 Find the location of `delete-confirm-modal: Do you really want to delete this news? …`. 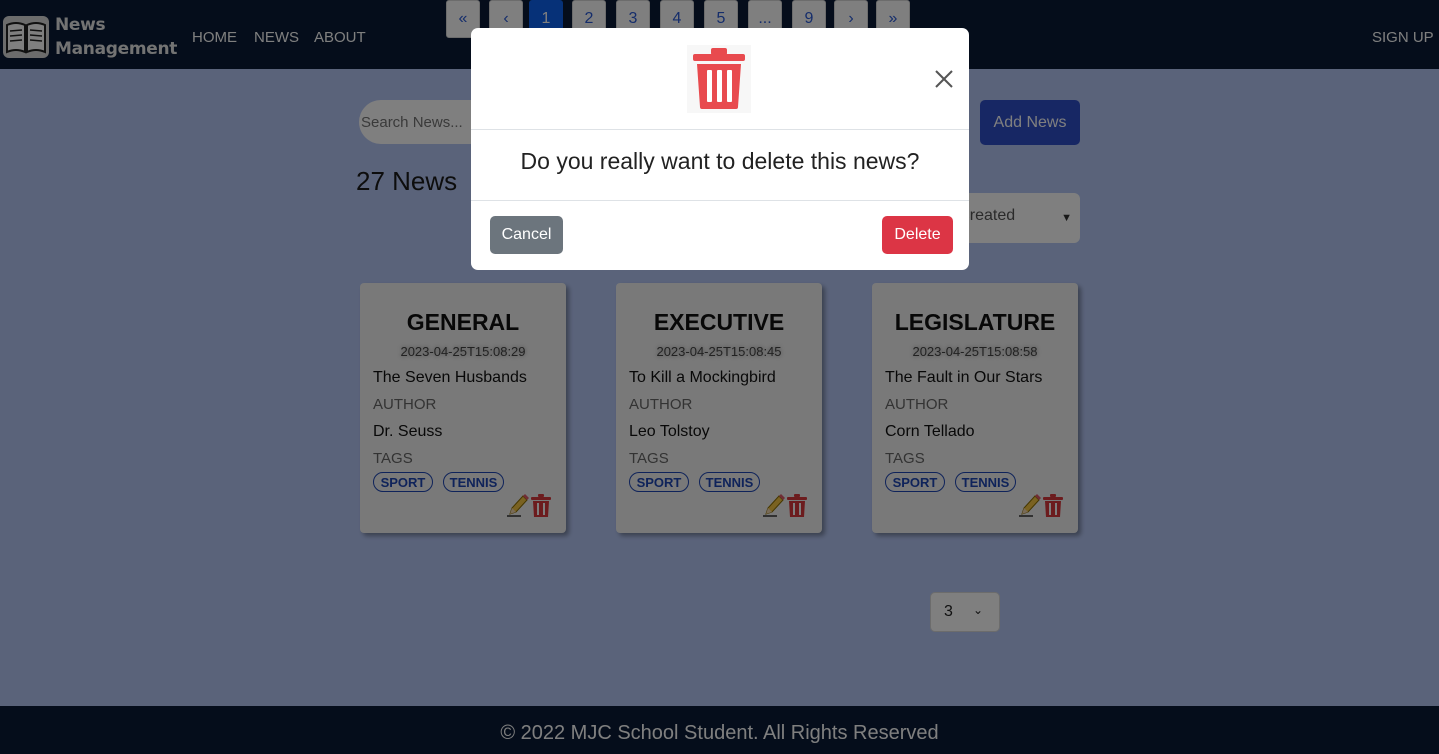

delete-confirm-modal: Do you really want to delete this news? … is located at coordinates (720, 149).